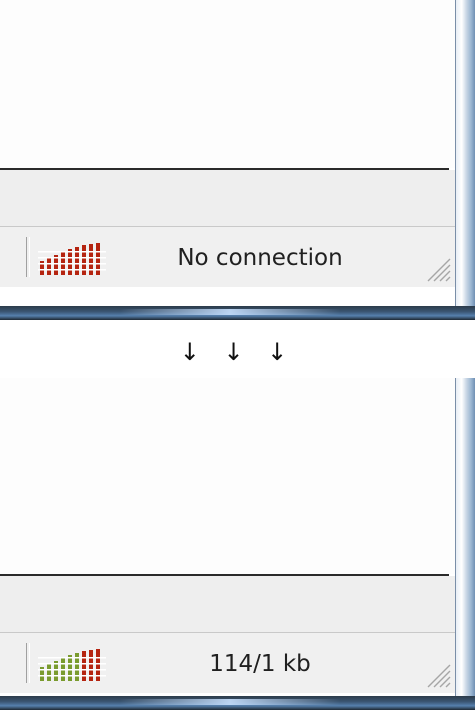  I want to click on transition-arrows: ↓ ↓ ↓, so click(237, 352).